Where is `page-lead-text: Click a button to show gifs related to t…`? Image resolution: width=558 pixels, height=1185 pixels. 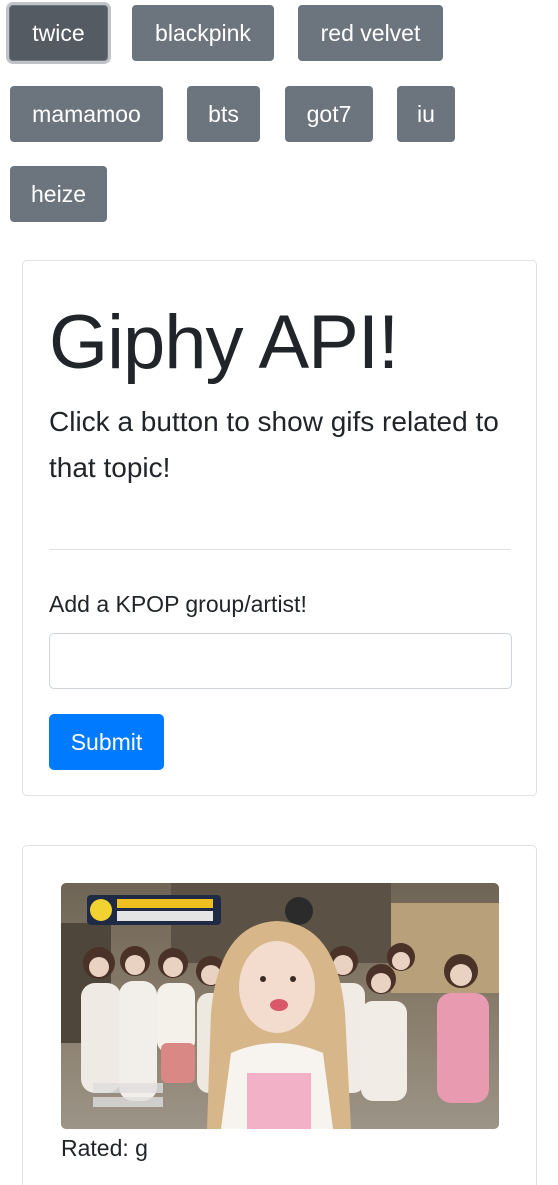
page-lead-text: Click a button to show gifs related to t… is located at coordinates (274, 444).